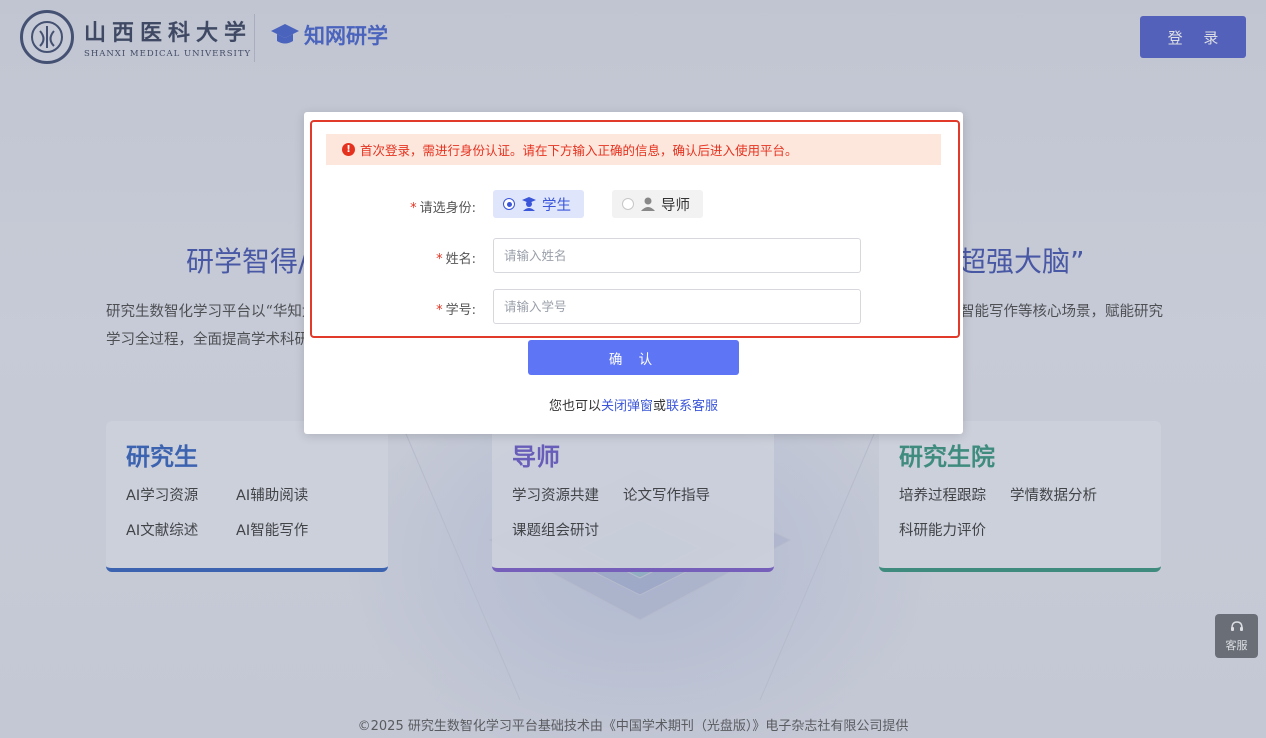 The height and width of the screenshot is (738, 1266). I want to click on student-id-label: * 学号:, so click(456, 310).